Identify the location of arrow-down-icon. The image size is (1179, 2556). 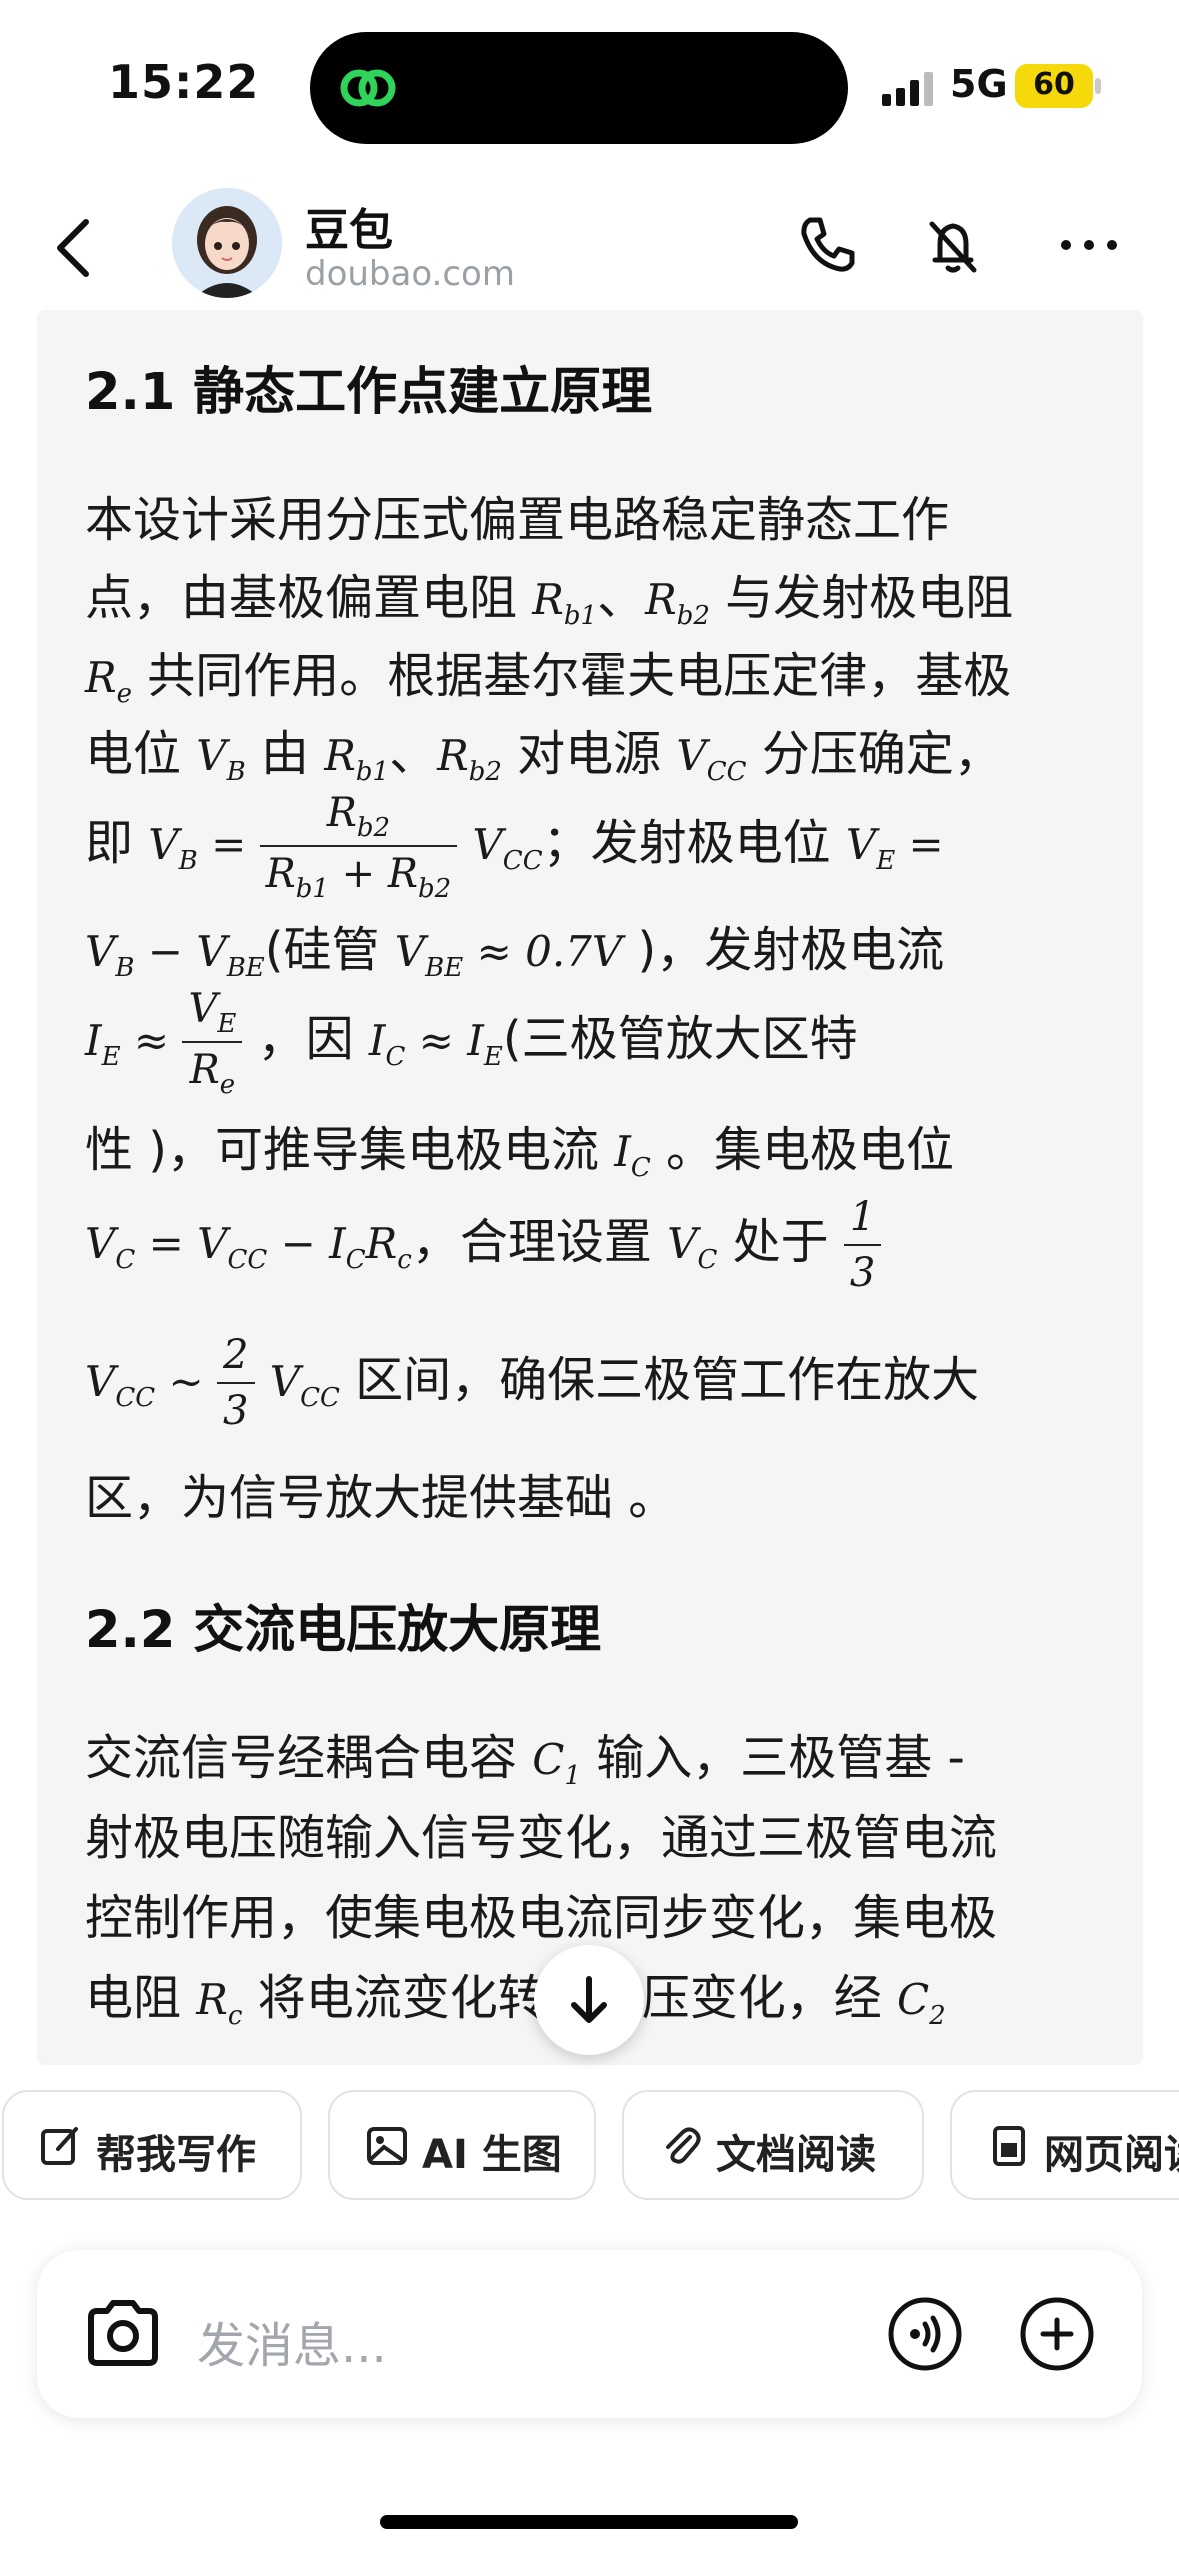
(589, 1999).